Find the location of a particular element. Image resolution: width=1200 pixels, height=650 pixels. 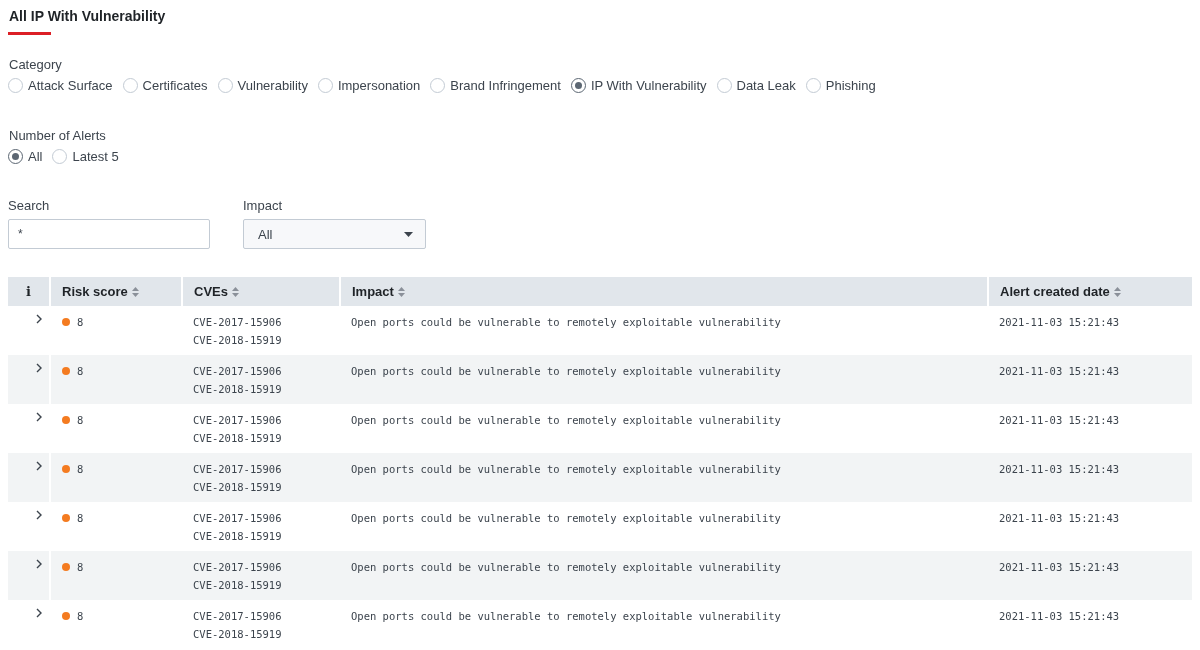

impact-dropdown: All is located at coordinates (334, 234).